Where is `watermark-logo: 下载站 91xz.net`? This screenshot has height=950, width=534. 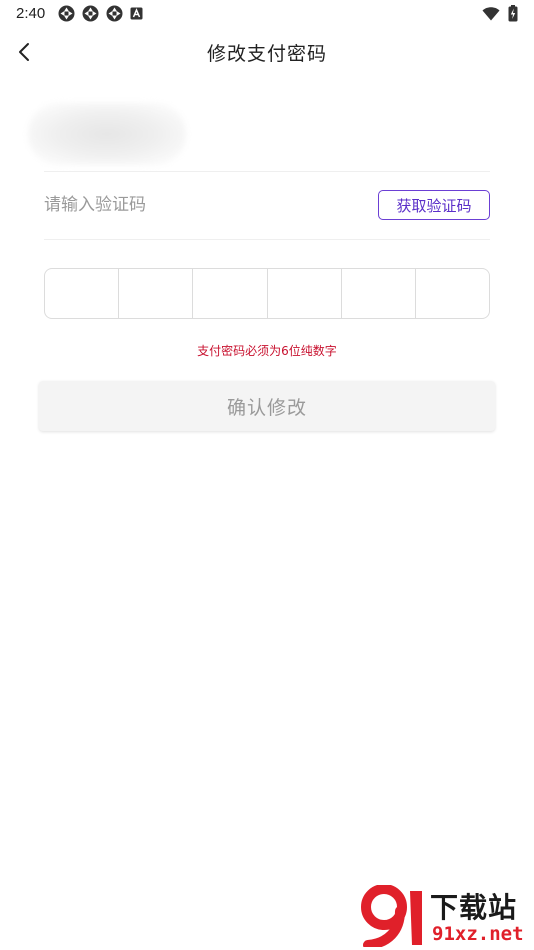
watermark-logo: 下载站 91xz.net is located at coordinates (447, 916).